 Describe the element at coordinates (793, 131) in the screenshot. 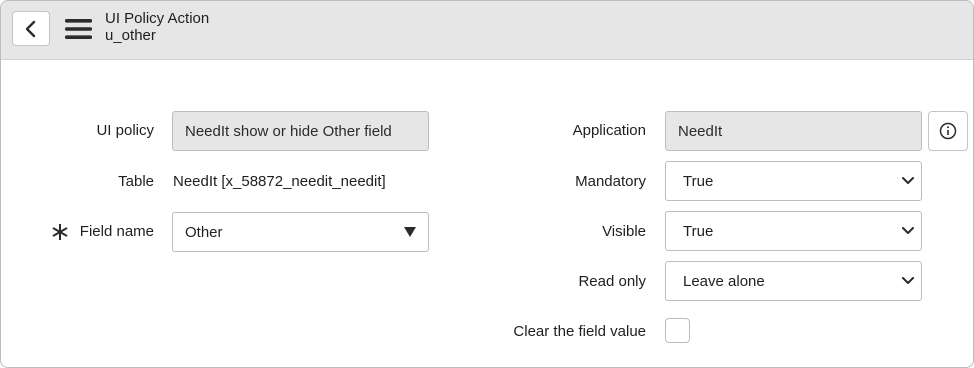

I see `application-field: NeedIt` at that location.